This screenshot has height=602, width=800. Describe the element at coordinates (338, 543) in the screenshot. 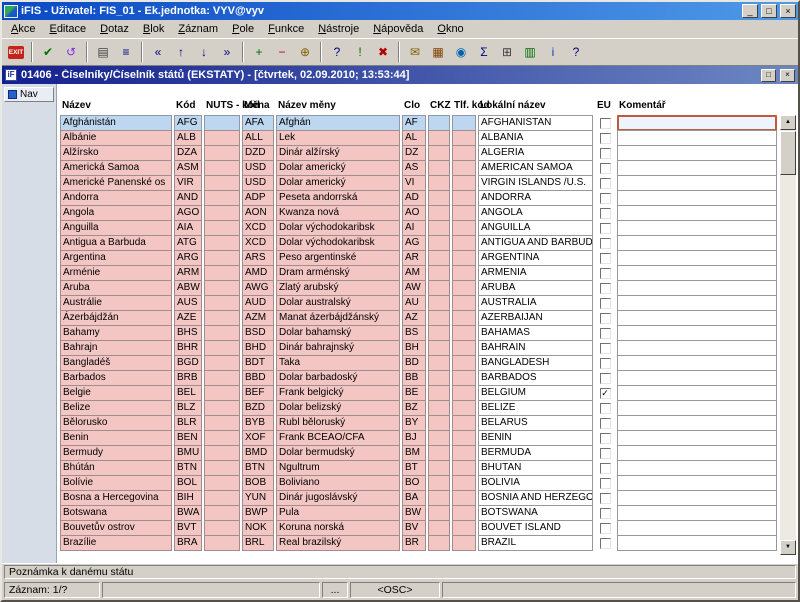

I see `cell-nazev-meny: Real brazilský` at that location.